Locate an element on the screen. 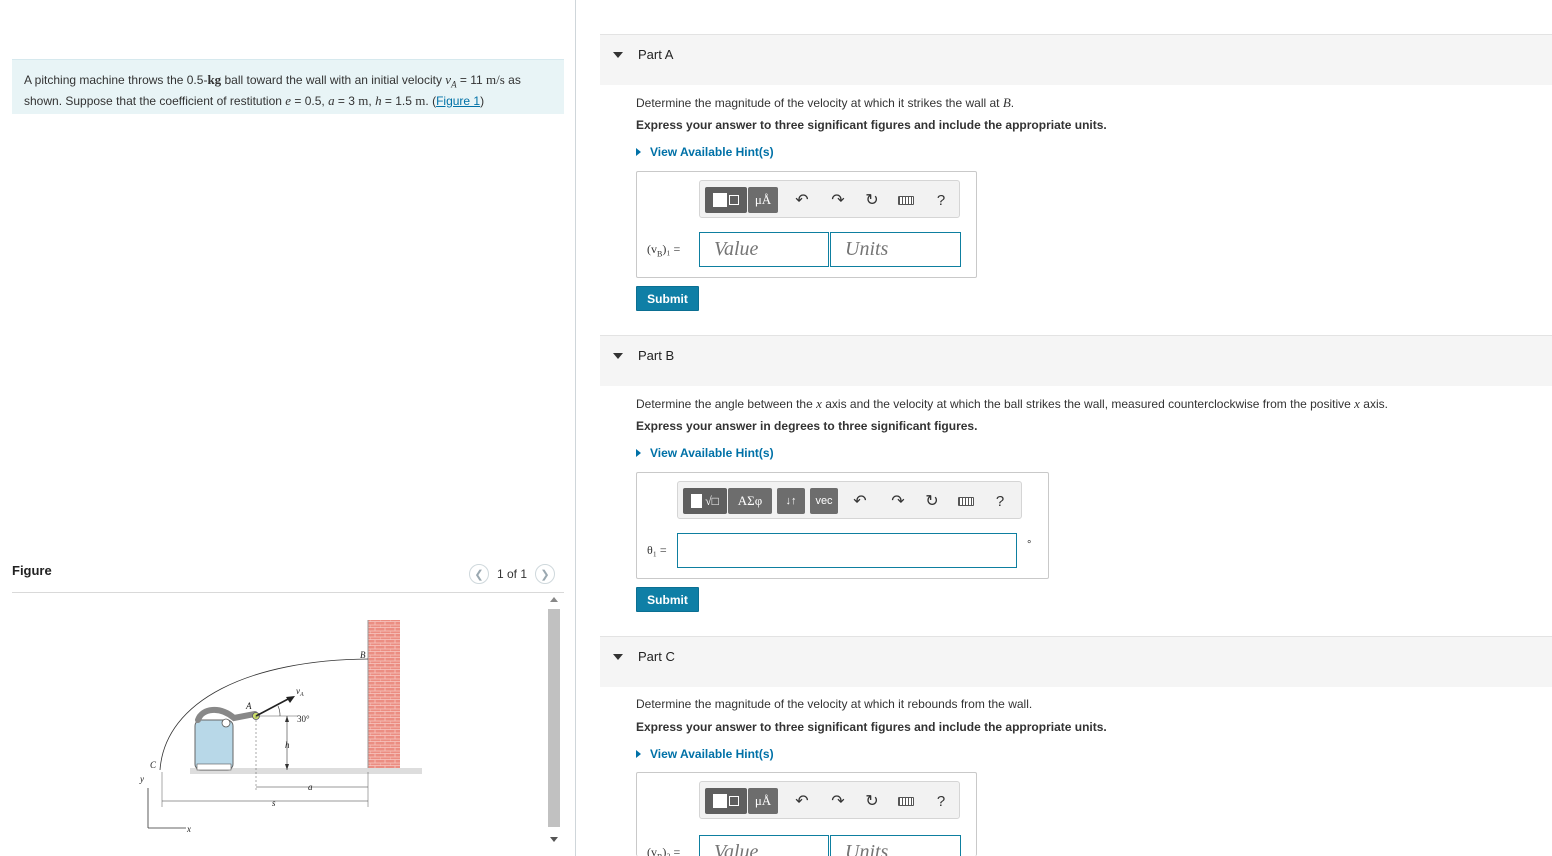 The height and width of the screenshot is (856, 1552). vec-icon: vec is located at coordinates (824, 501).